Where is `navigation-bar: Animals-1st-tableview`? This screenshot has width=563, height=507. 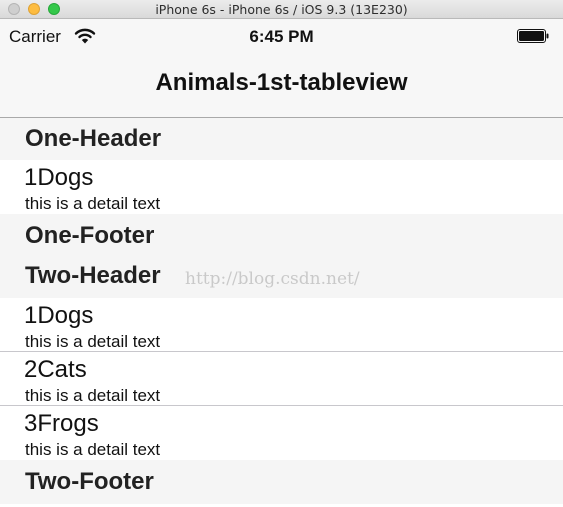 navigation-bar: Animals-1st-tableview is located at coordinates (281, 86).